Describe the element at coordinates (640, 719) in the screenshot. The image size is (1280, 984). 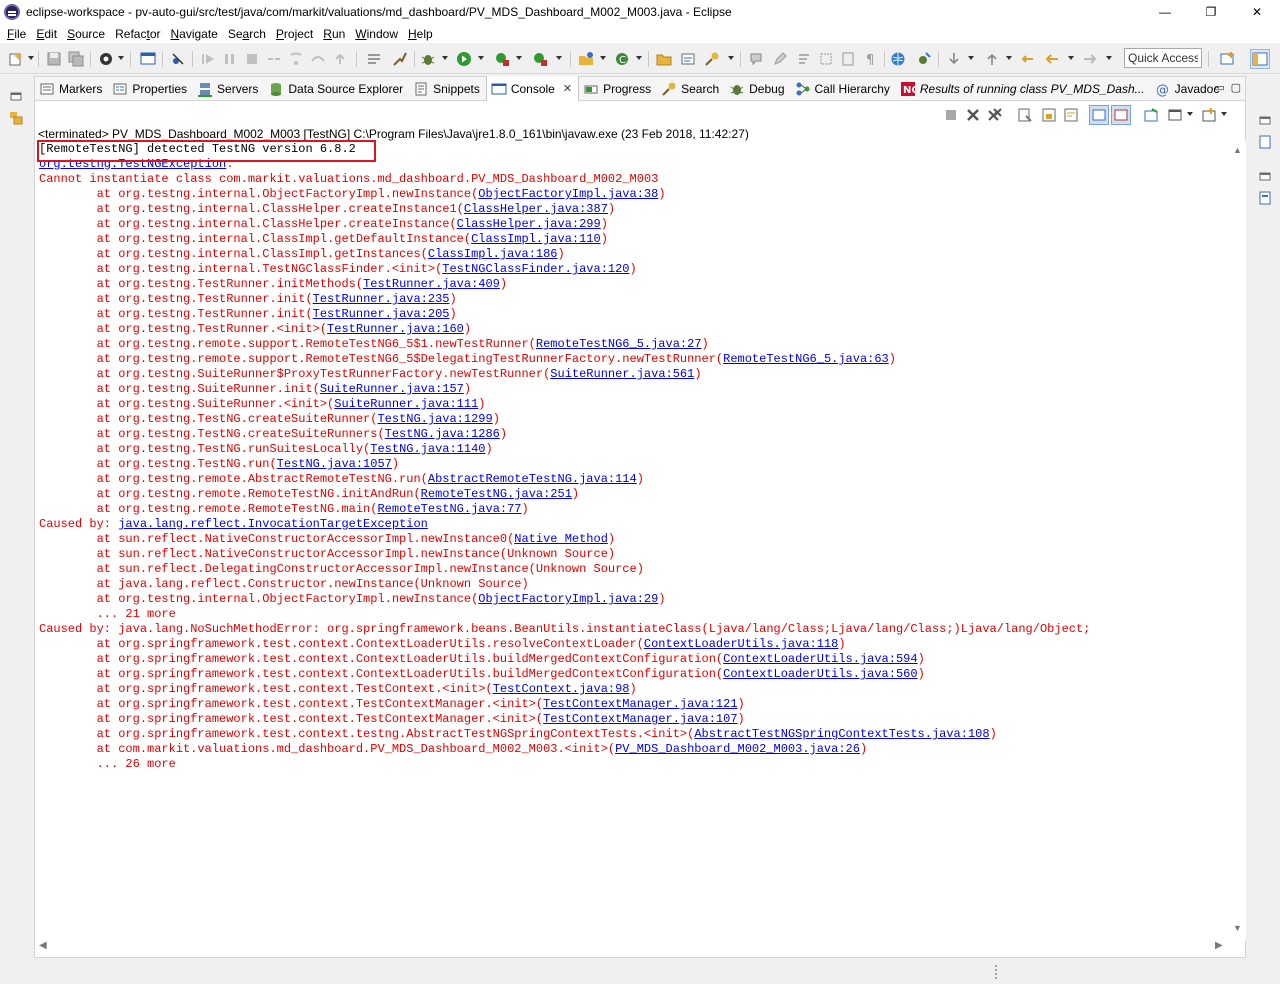
I see `stack-trace-link: TestContextManager.java:107` at that location.